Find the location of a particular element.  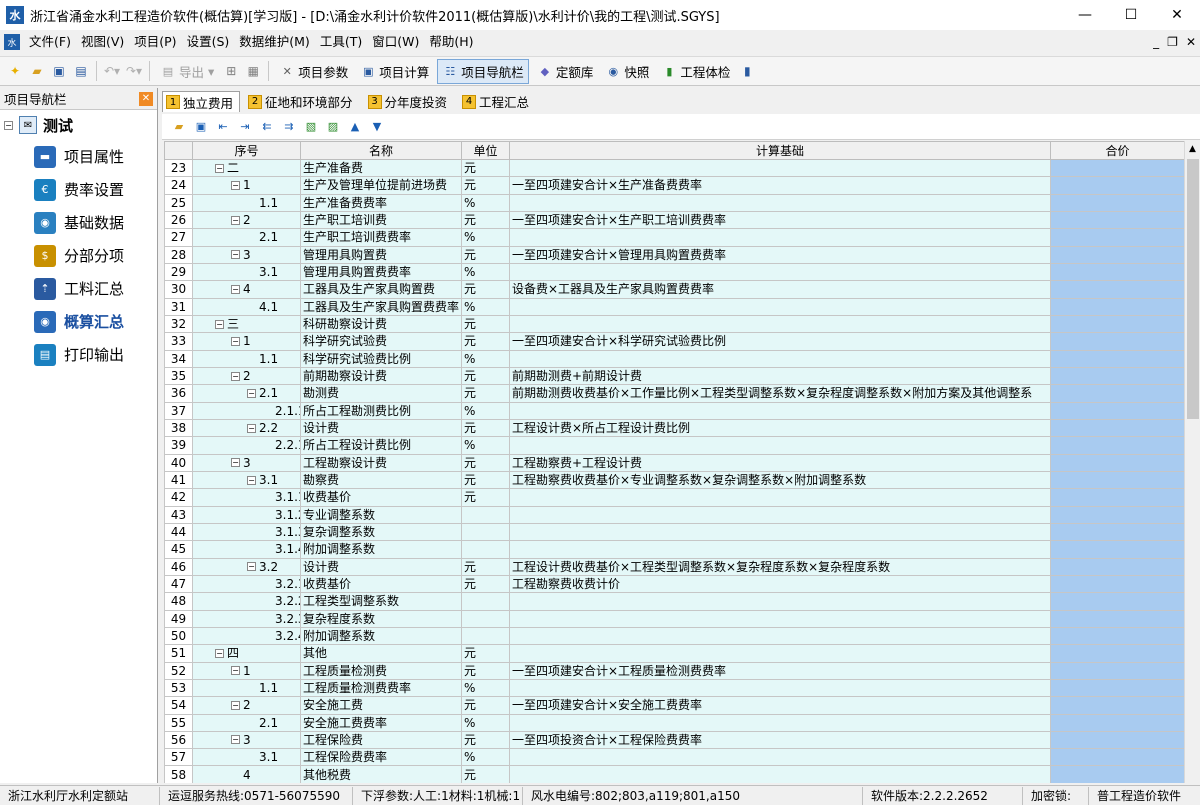

row-number: 51 is located at coordinates (178, 653).